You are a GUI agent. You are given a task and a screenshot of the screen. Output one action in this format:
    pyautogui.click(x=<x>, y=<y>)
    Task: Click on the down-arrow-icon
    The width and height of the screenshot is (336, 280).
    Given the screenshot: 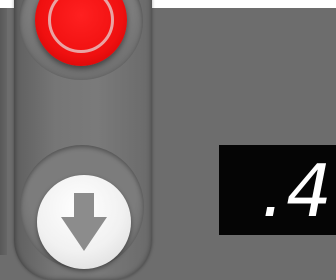 What is the action you would take?
    pyautogui.click(x=84, y=222)
    